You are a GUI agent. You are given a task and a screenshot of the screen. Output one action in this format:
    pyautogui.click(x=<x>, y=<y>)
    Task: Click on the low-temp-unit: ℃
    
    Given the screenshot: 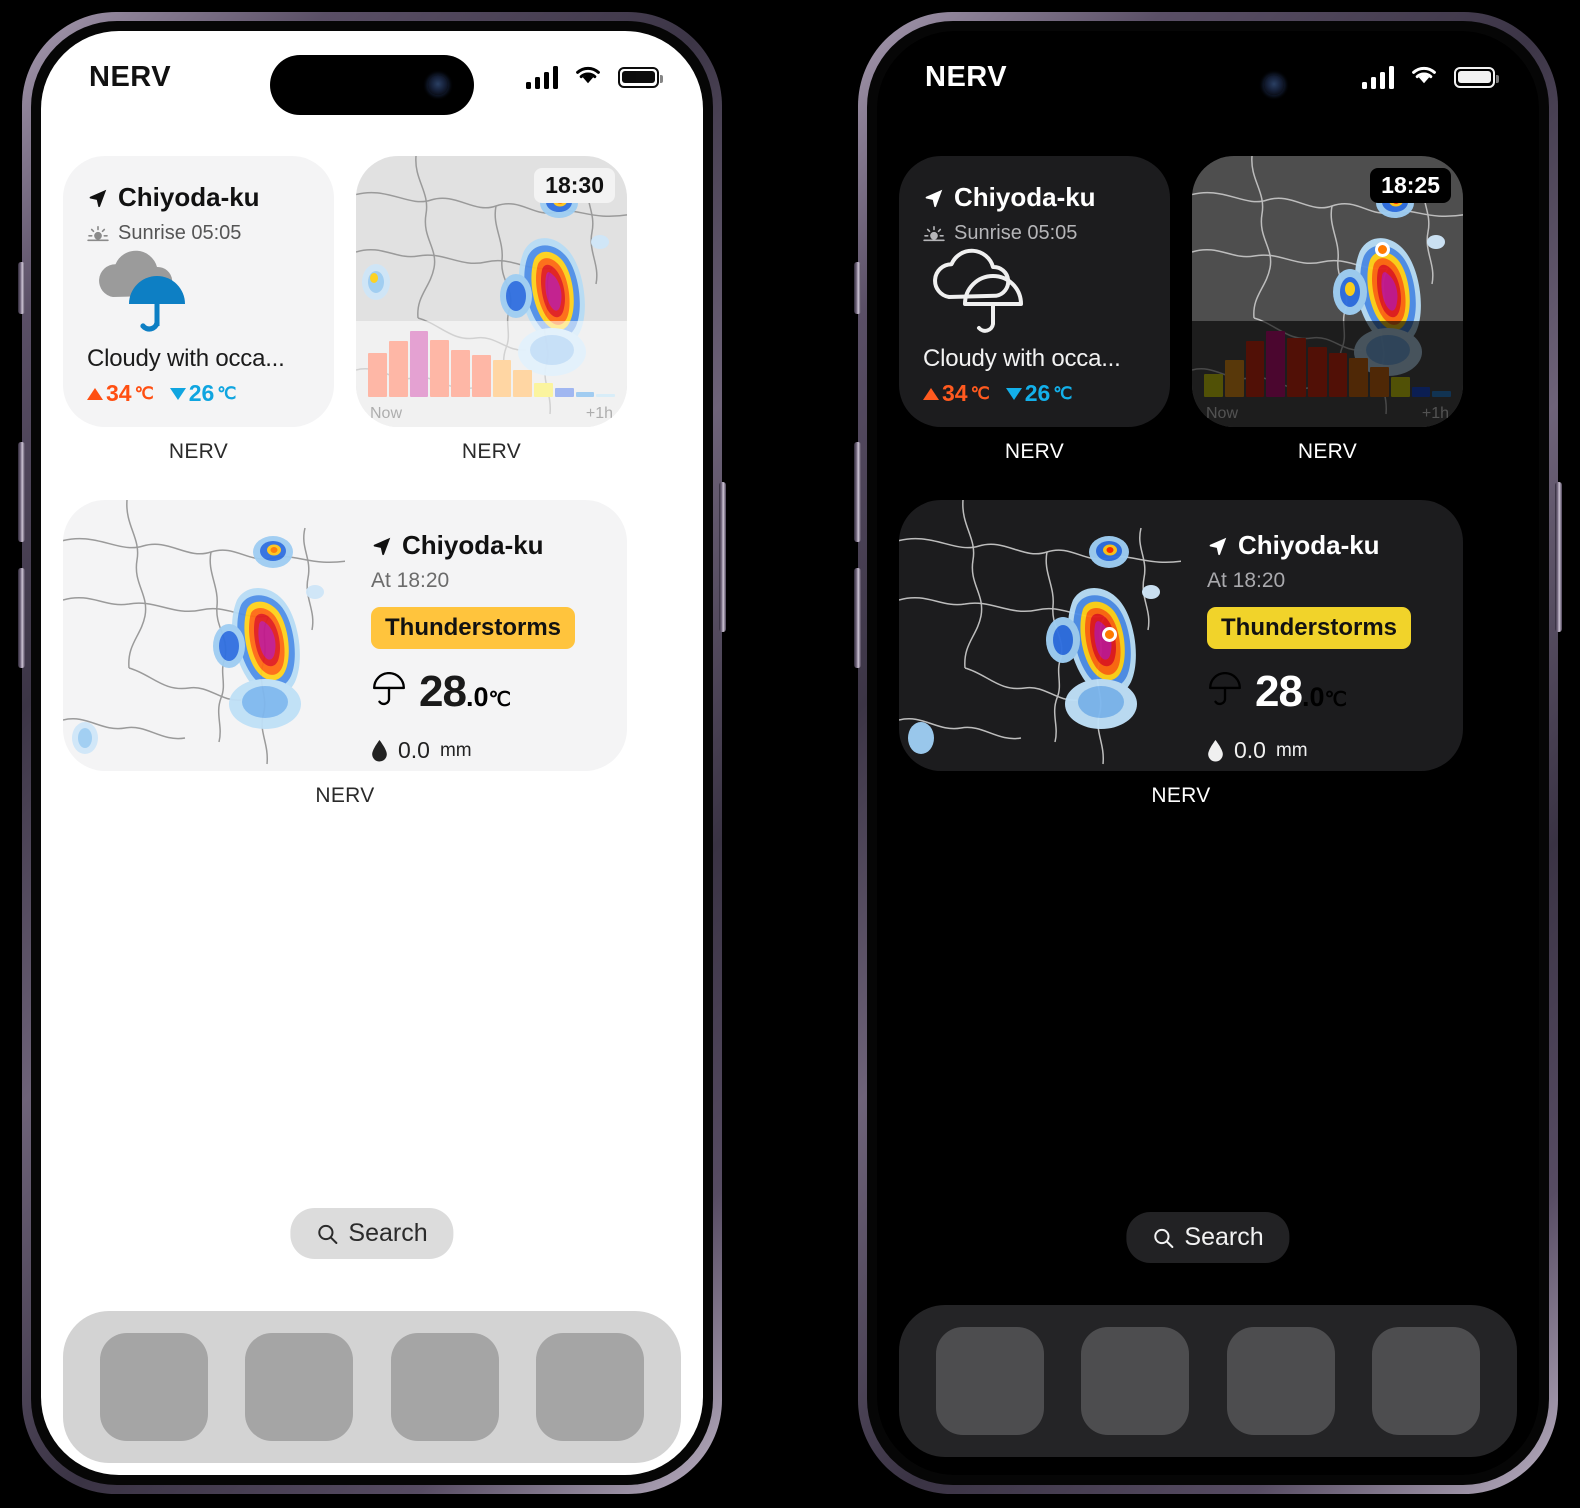 What is the action you would take?
    pyautogui.click(x=227, y=393)
    